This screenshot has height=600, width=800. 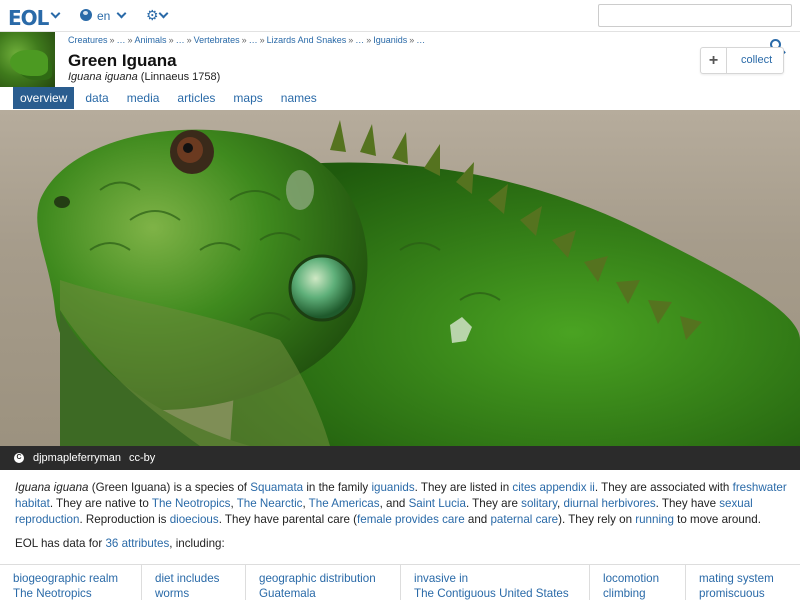 What do you see at coordinates (337, 487) in the screenshot?
I see `summary-text: in the family` at bounding box center [337, 487].